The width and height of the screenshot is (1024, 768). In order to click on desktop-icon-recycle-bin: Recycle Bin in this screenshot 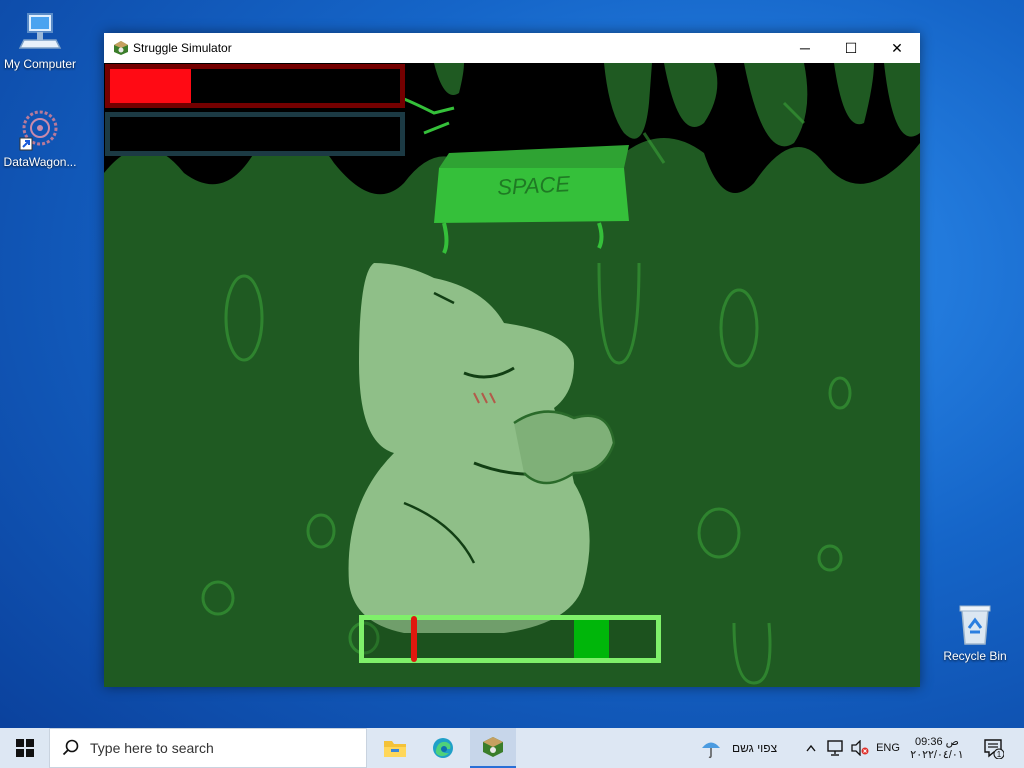, I will do `click(975, 632)`.